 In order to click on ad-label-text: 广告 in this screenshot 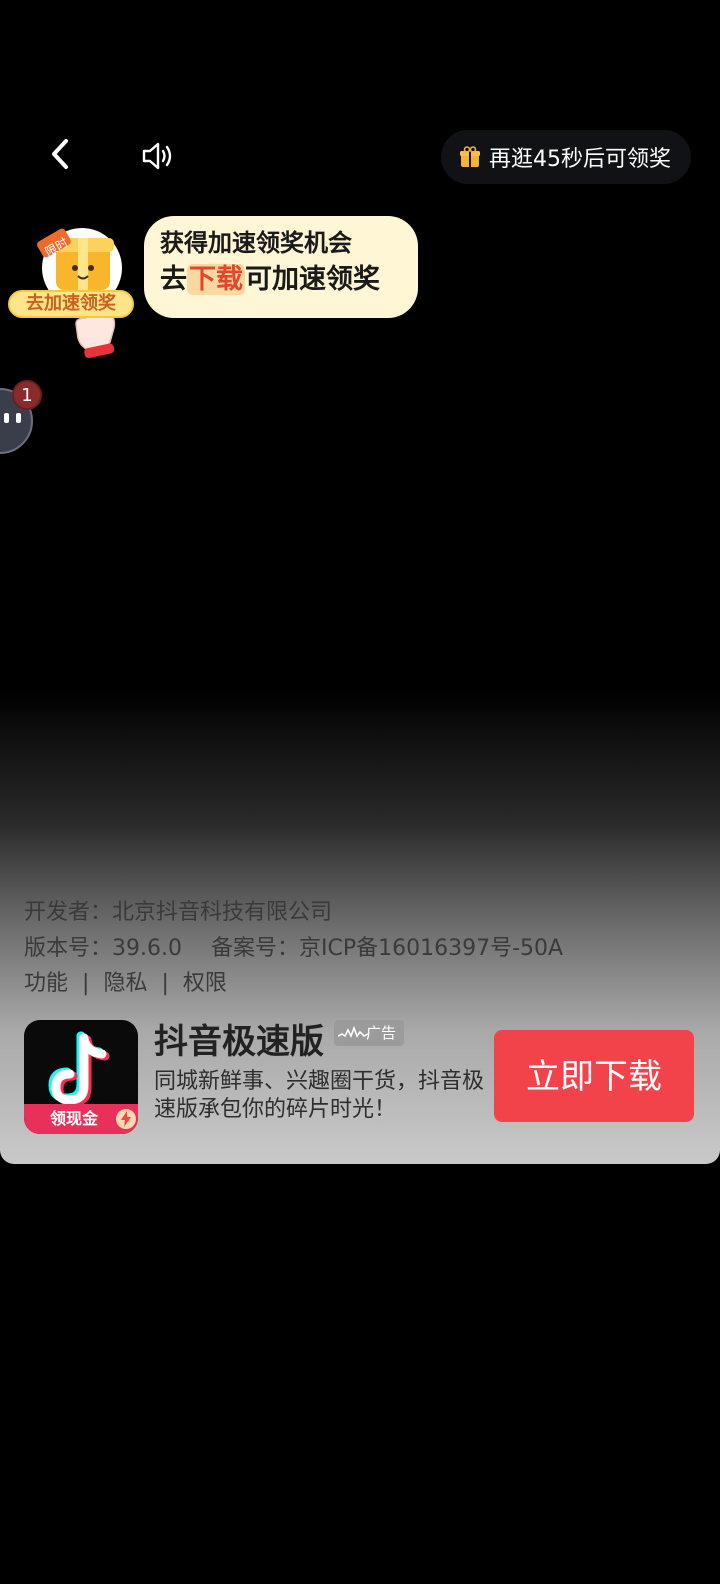, I will do `click(380, 1033)`.